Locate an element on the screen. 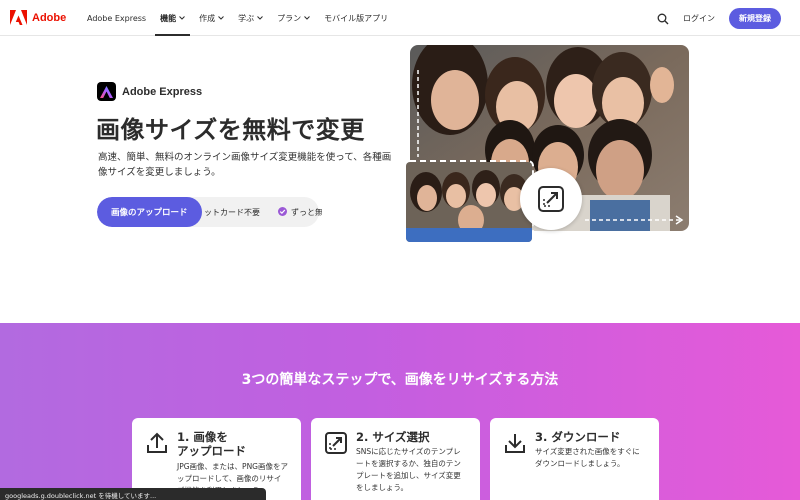 The image size is (800, 500). nav-adobe-express: Adobe Express is located at coordinates (116, 18).